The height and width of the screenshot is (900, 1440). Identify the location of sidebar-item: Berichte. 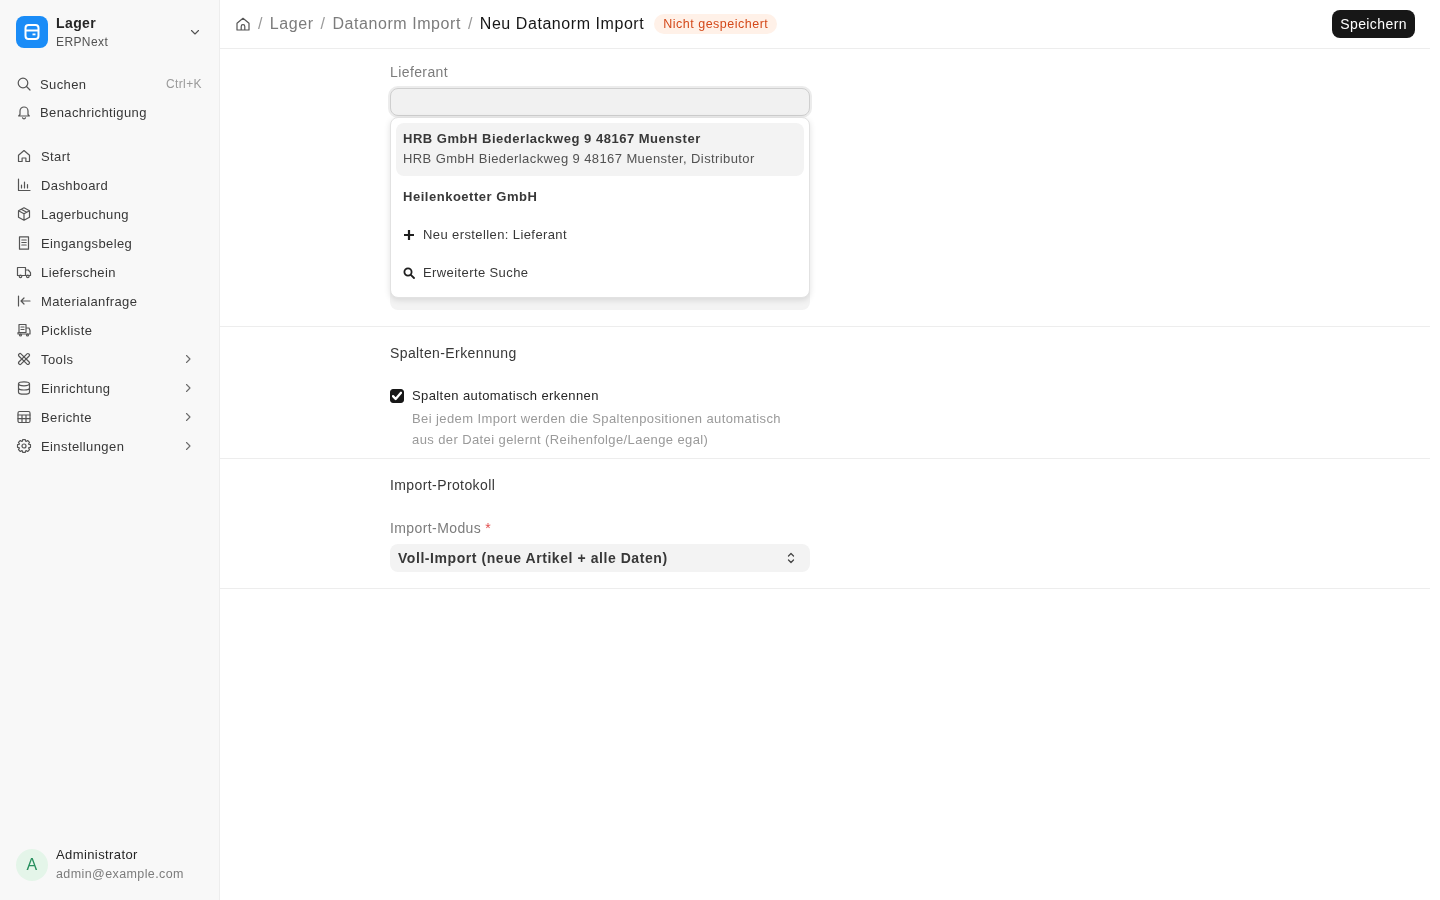
(109, 417).